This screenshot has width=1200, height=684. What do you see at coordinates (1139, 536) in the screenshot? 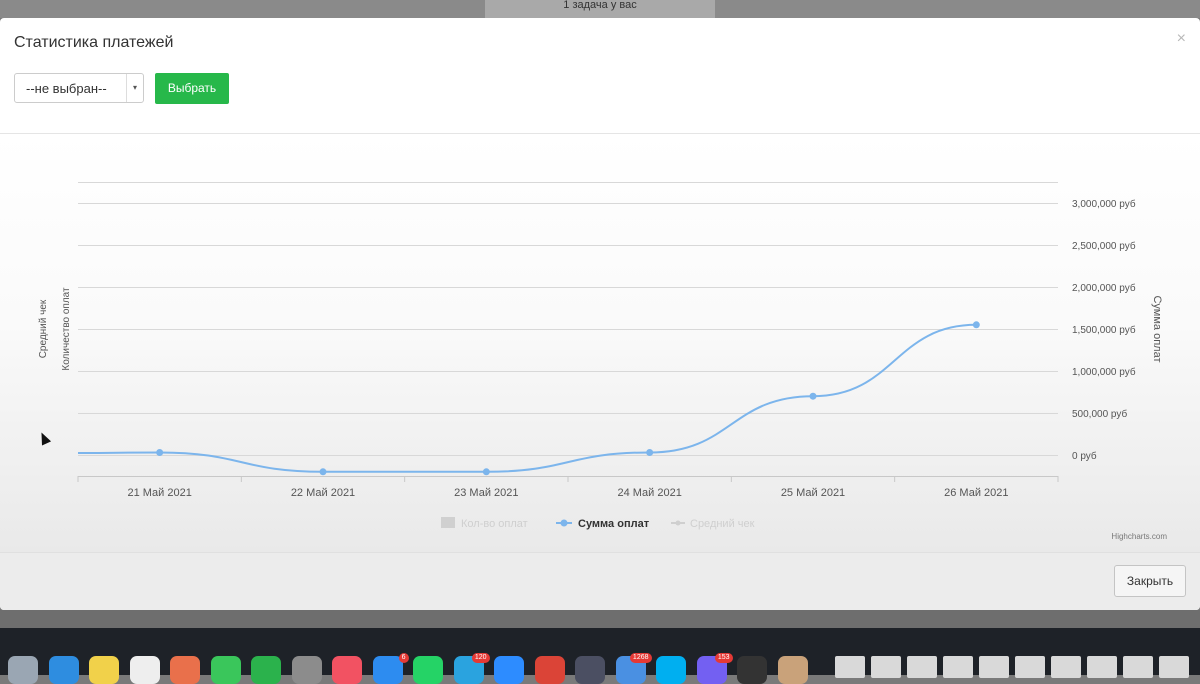
I see `chart-credits: Highcharts.com` at bounding box center [1139, 536].